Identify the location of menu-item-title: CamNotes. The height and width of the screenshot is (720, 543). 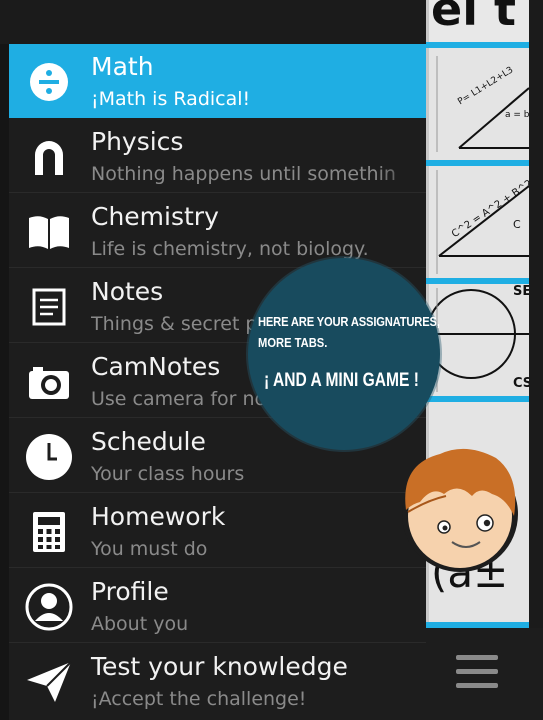
(156, 366).